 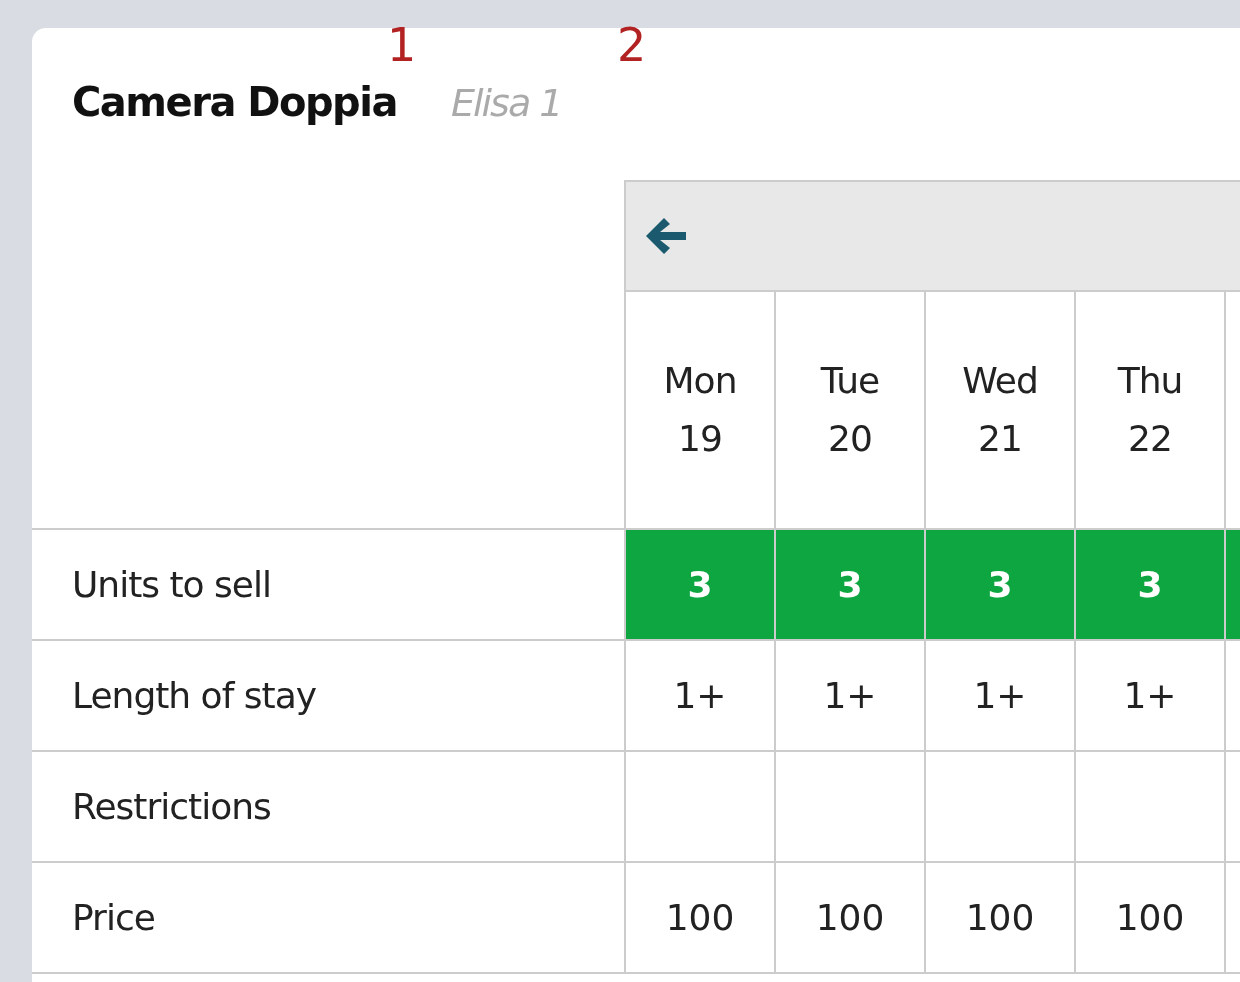 I want to click on row-label: Restrictions, so click(x=328, y=805).